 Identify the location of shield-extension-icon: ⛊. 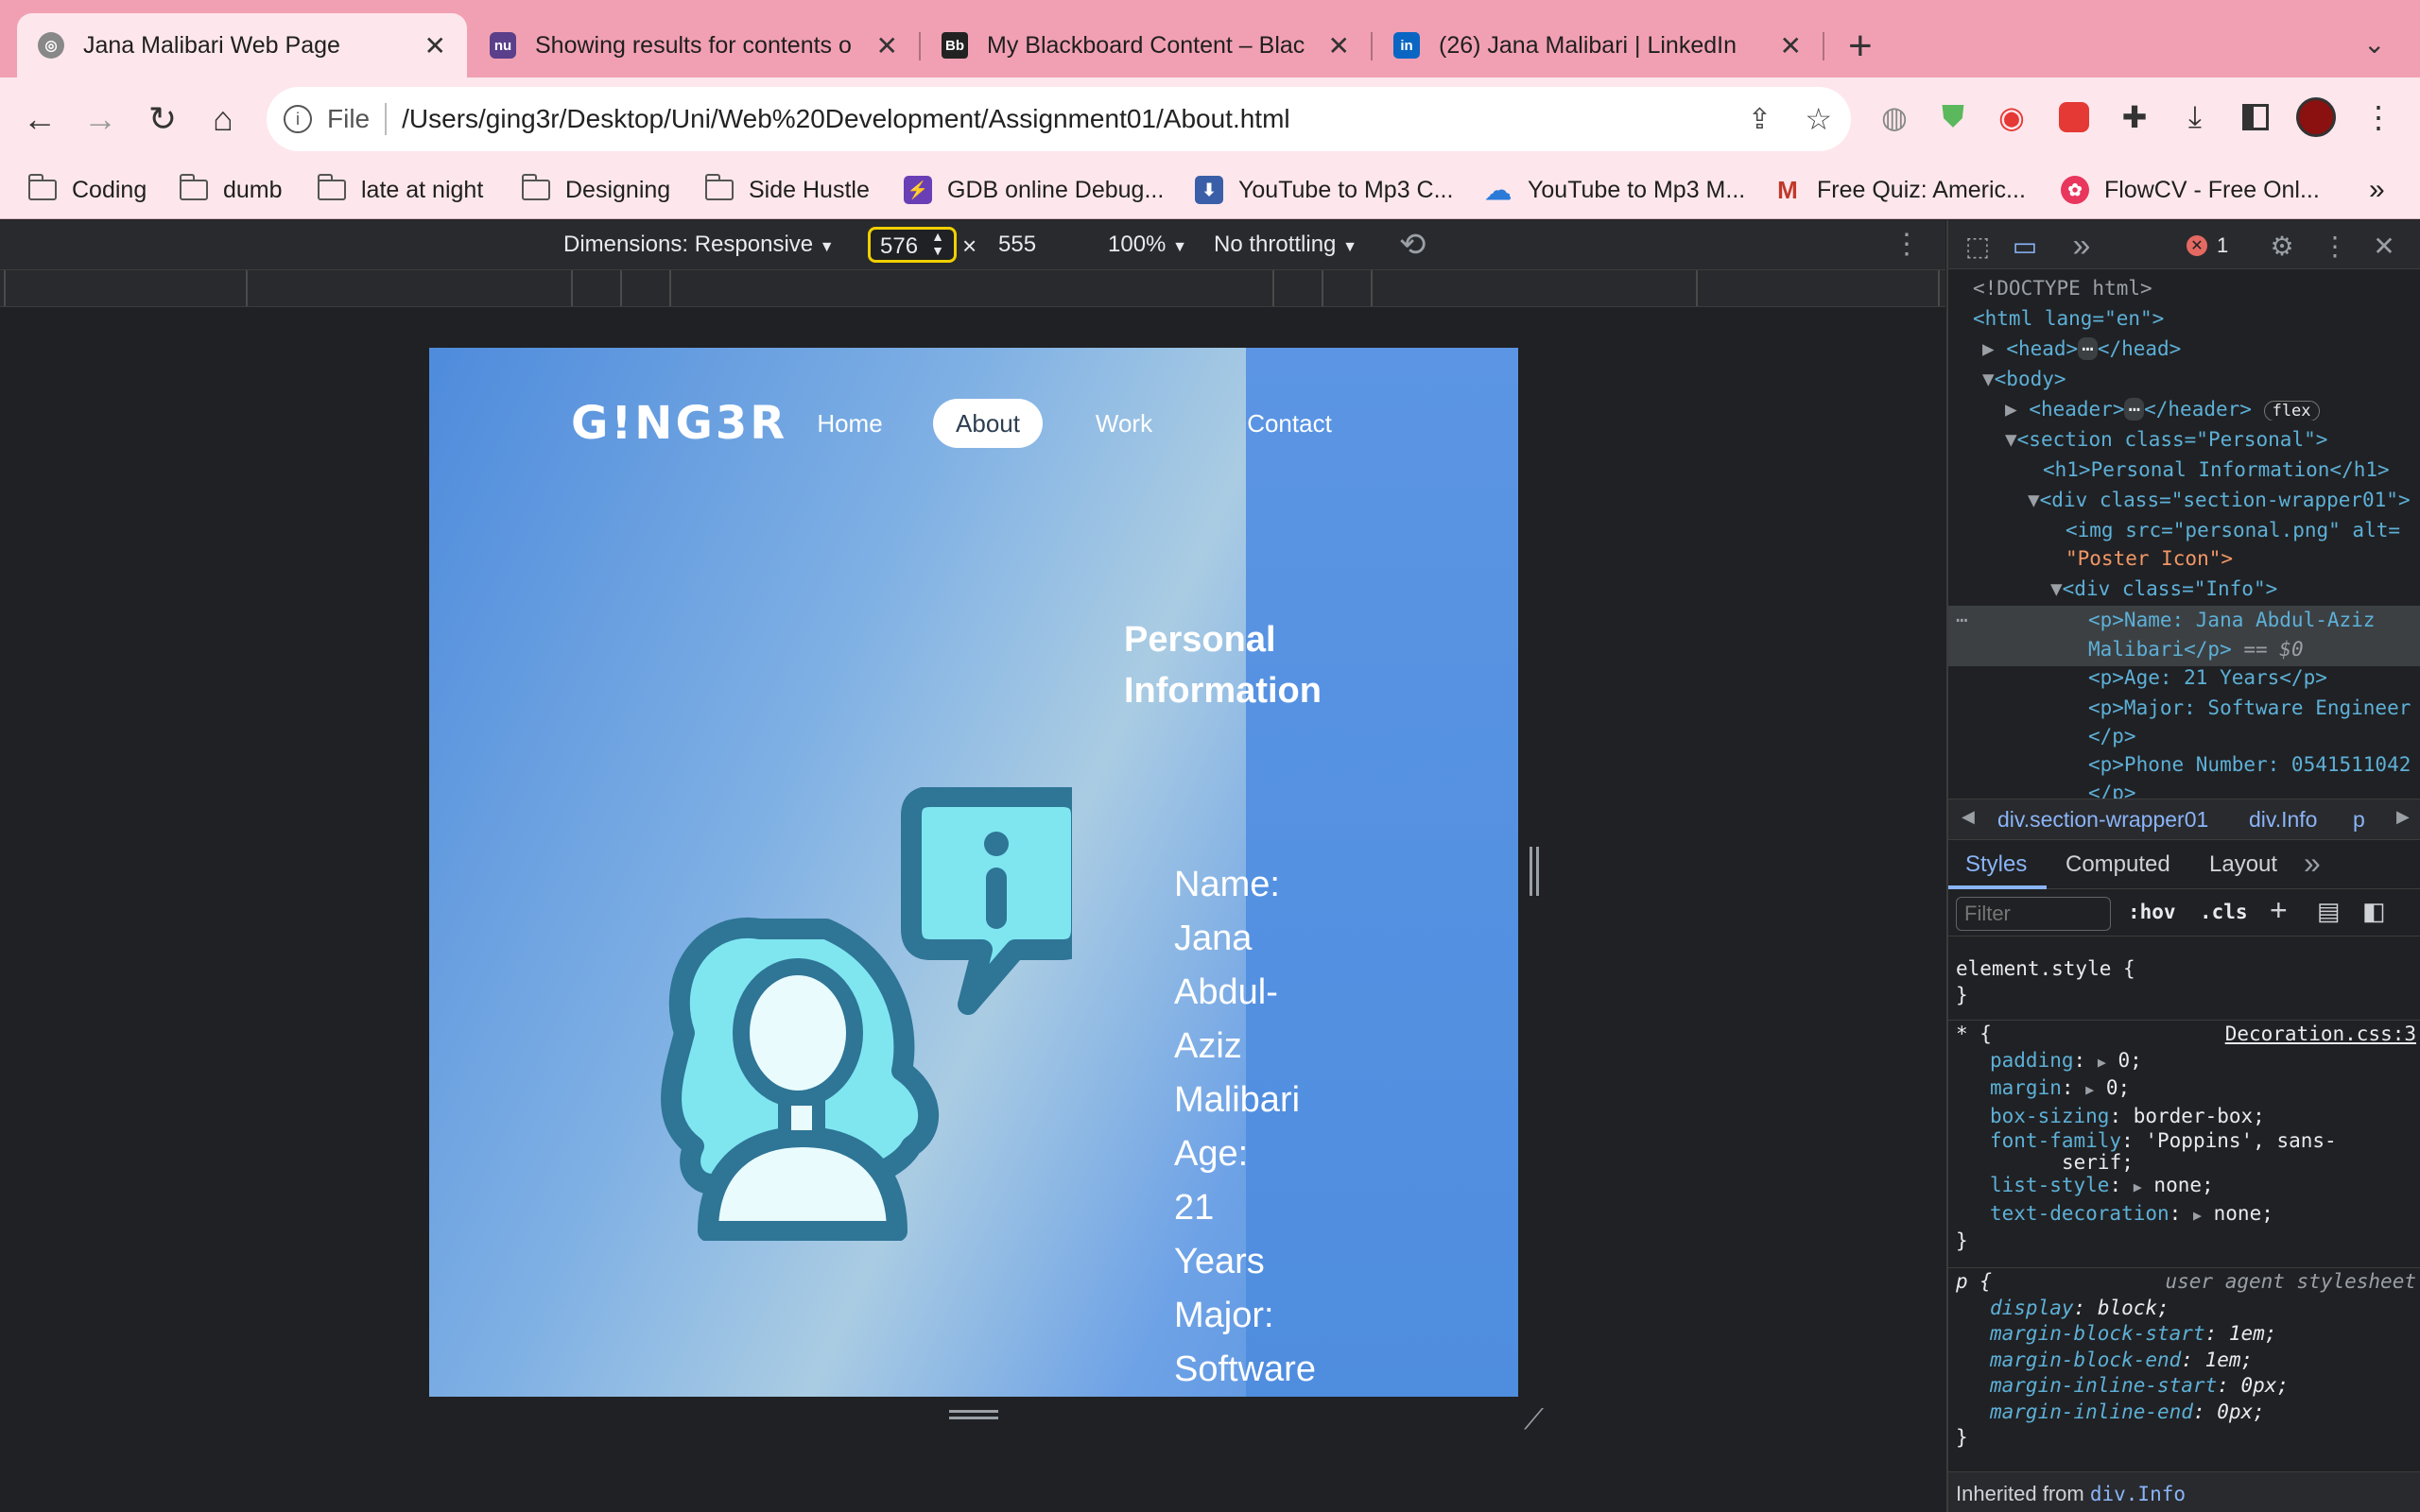
(1953, 117).